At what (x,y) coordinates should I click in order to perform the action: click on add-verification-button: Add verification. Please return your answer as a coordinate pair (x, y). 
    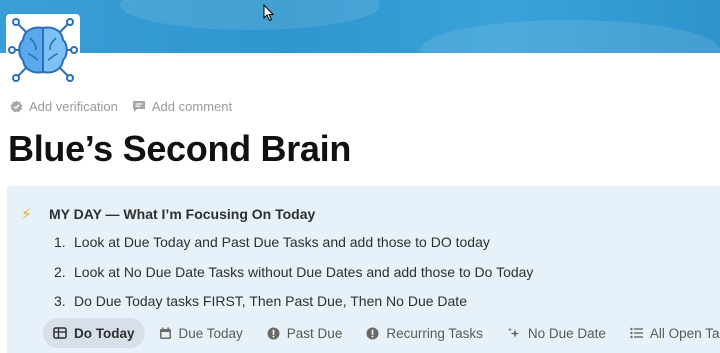
    Looking at the image, I should click on (64, 106).